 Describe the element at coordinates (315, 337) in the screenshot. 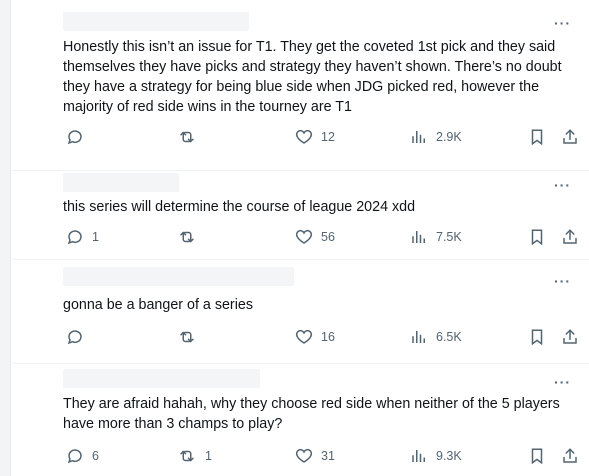

I see `like-button: 16` at that location.